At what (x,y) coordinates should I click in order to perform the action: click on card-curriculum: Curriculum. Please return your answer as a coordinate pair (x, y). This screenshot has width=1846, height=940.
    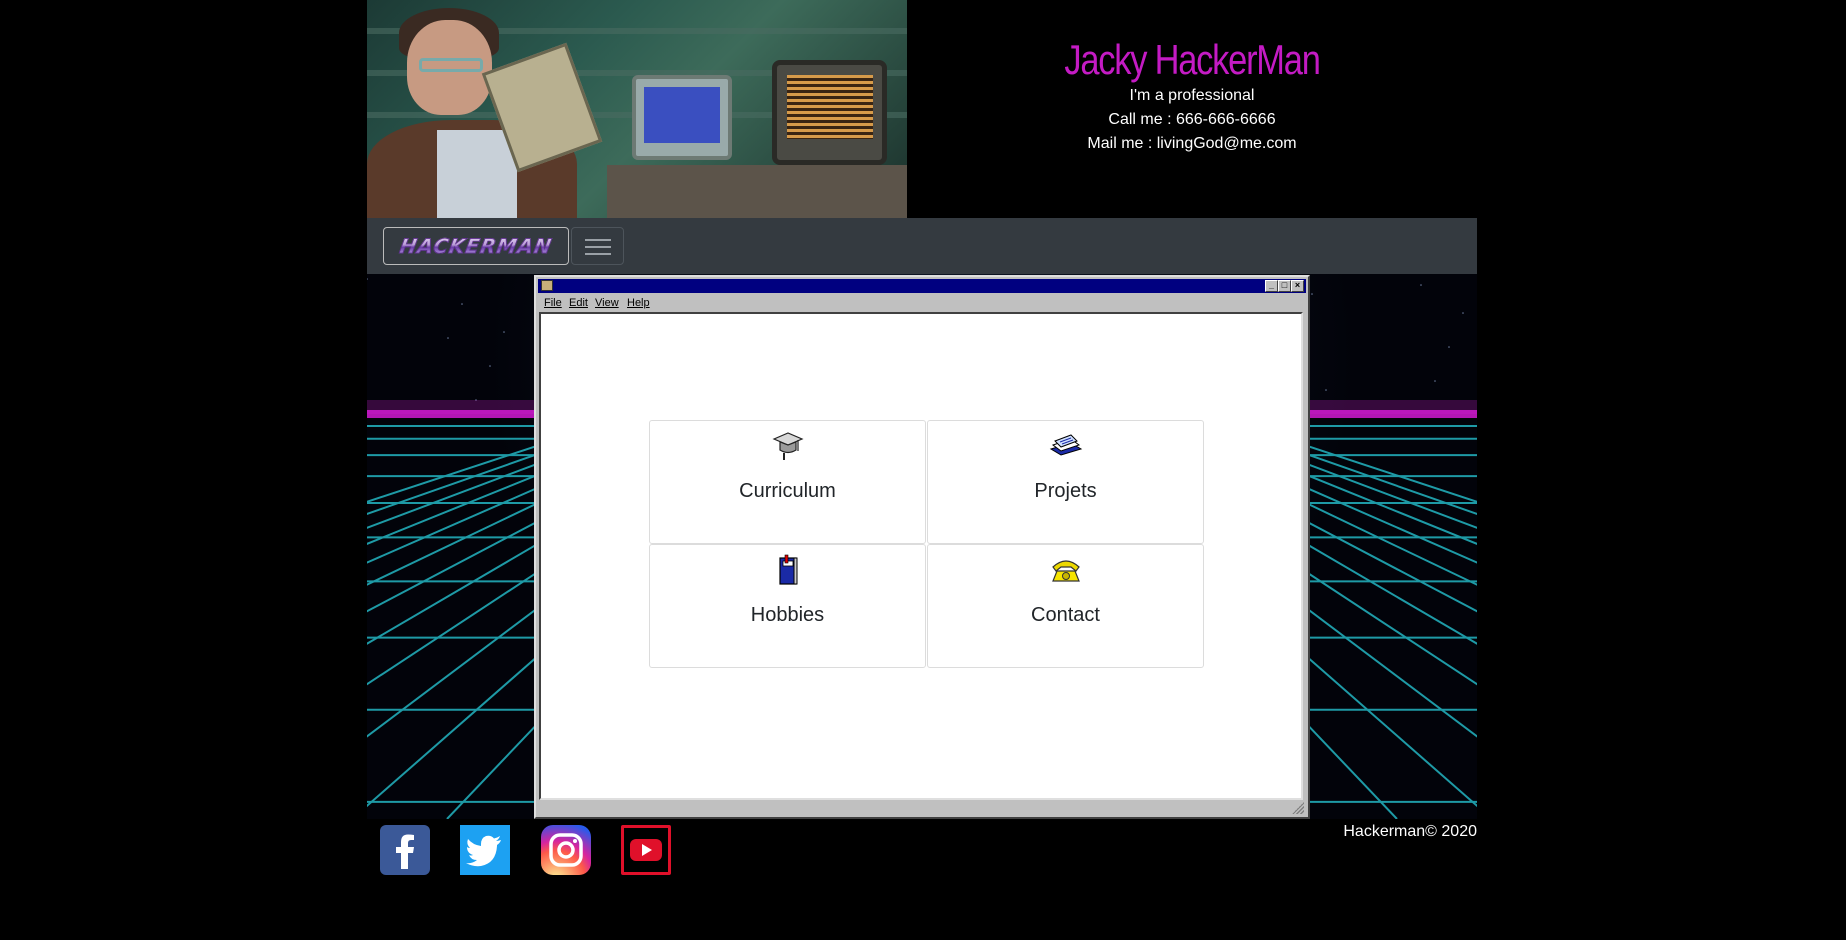
    Looking at the image, I should click on (787, 482).